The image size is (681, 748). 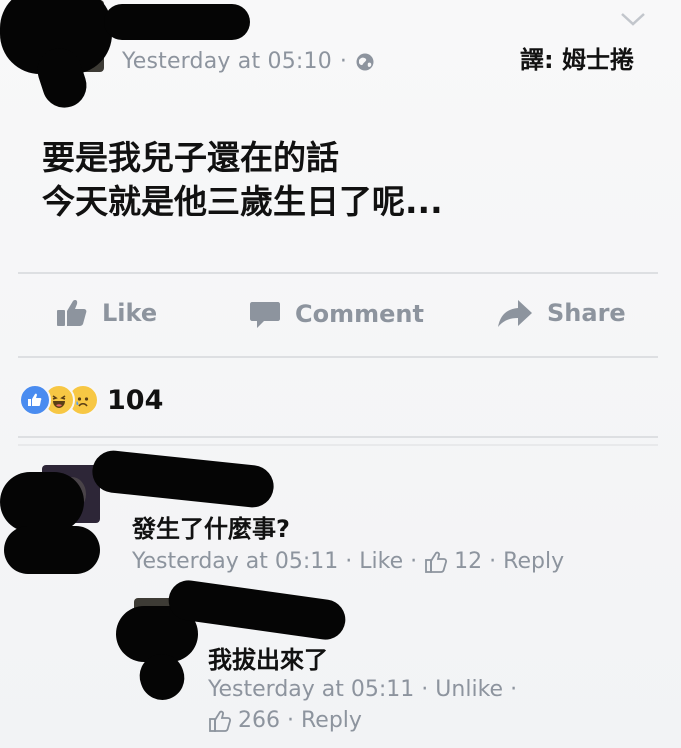 What do you see at coordinates (577, 60) in the screenshot?
I see `translator-credit: 譯: 姆士捲` at bounding box center [577, 60].